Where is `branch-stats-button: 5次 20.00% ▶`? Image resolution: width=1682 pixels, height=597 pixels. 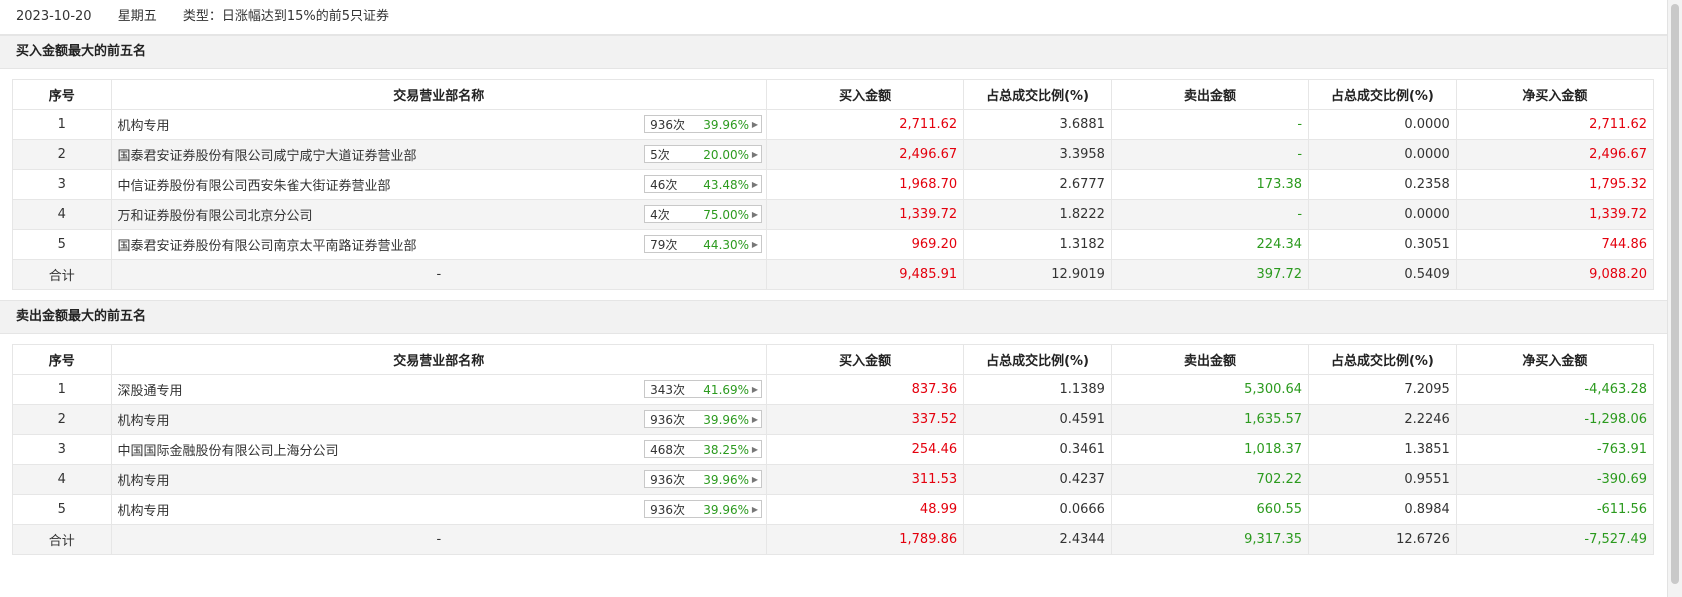 branch-stats-button: 5次 20.00% ▶ is located at coordinates (703, 154).